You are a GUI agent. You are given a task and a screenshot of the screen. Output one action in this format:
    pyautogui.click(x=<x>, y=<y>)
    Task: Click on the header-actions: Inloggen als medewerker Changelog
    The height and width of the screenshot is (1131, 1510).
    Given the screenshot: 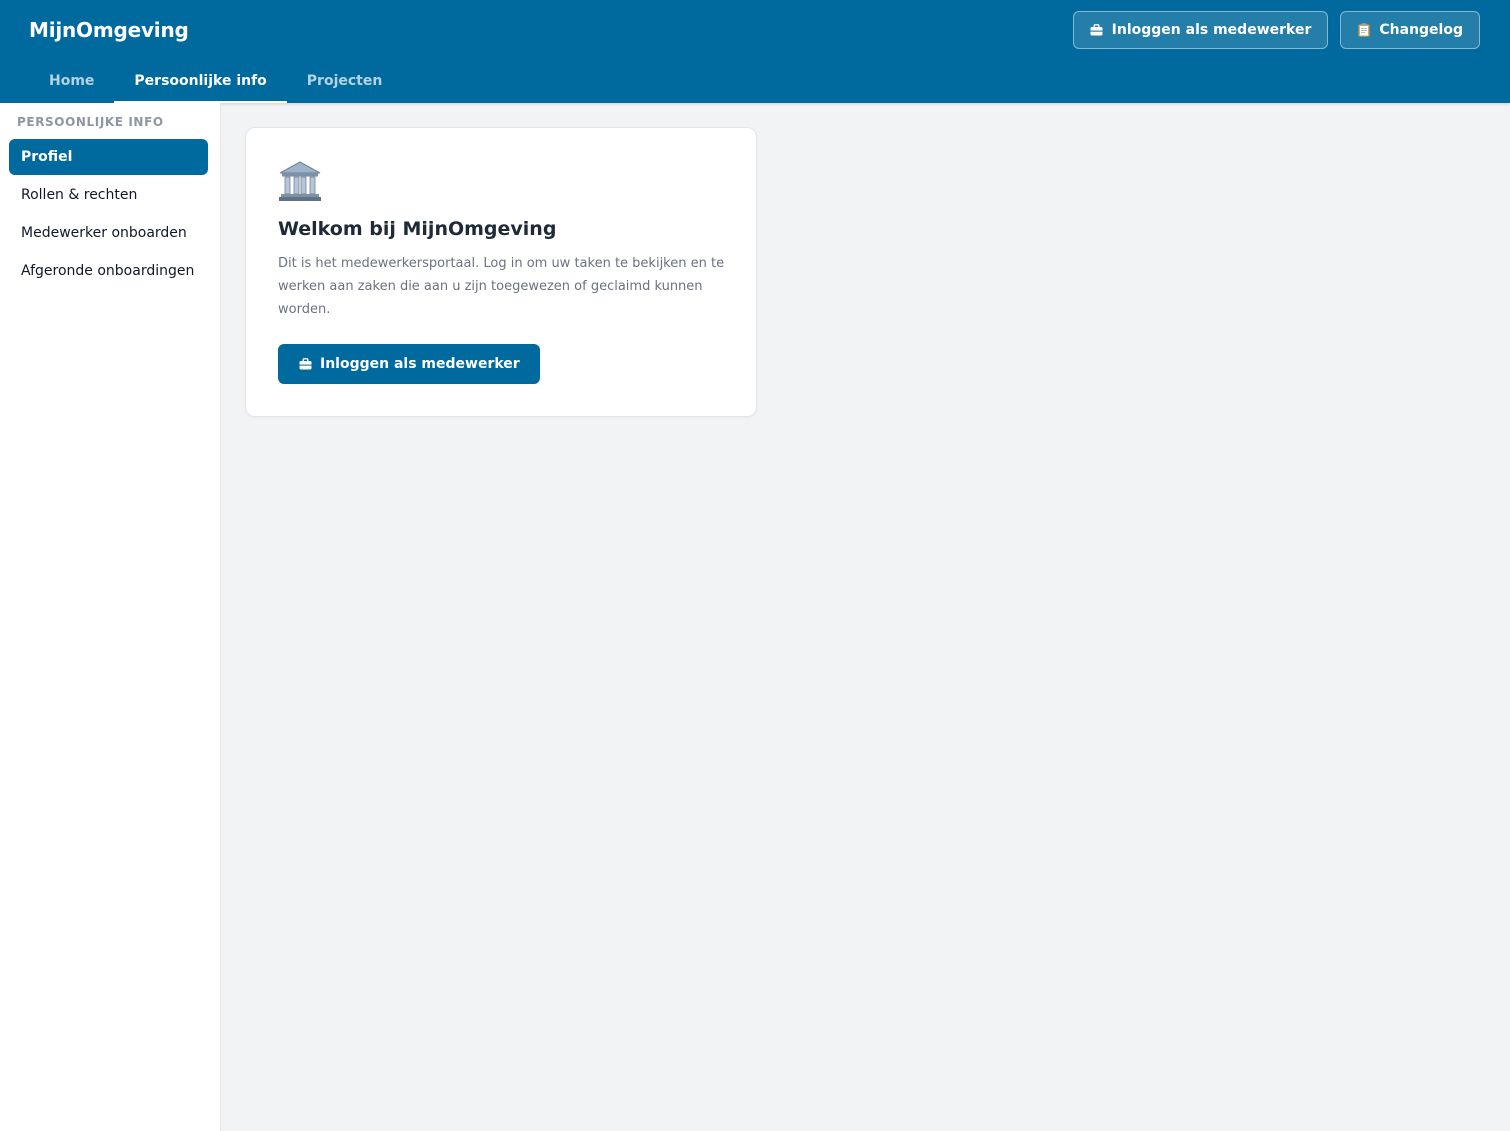 What is the action you would take?
    pyautogui.click(x=1276, y=30)
    